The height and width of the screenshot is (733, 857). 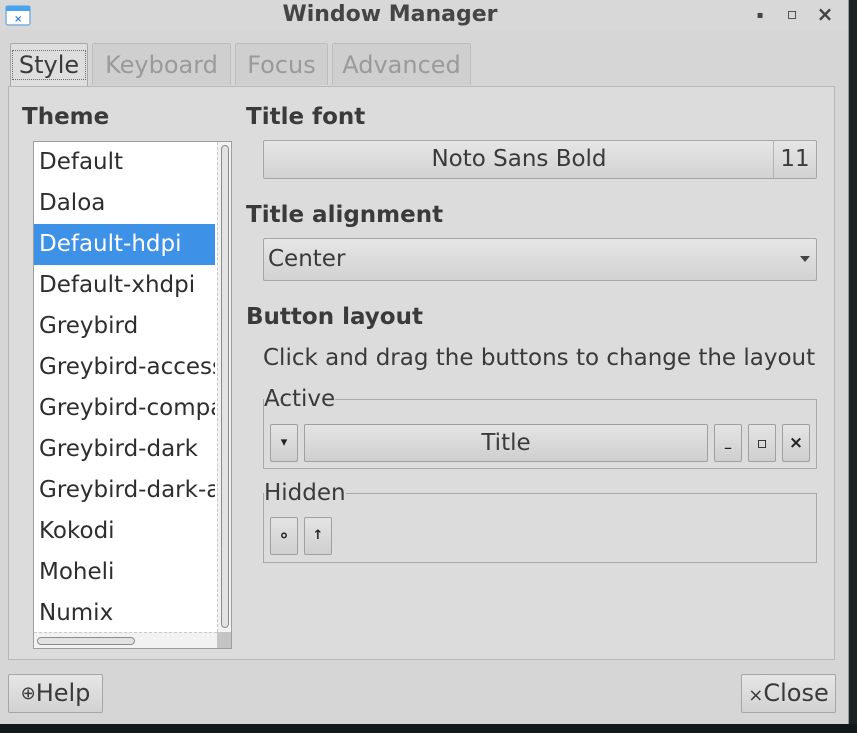 I want to click on tab-style-label: Style, so click(x=49, y=65).